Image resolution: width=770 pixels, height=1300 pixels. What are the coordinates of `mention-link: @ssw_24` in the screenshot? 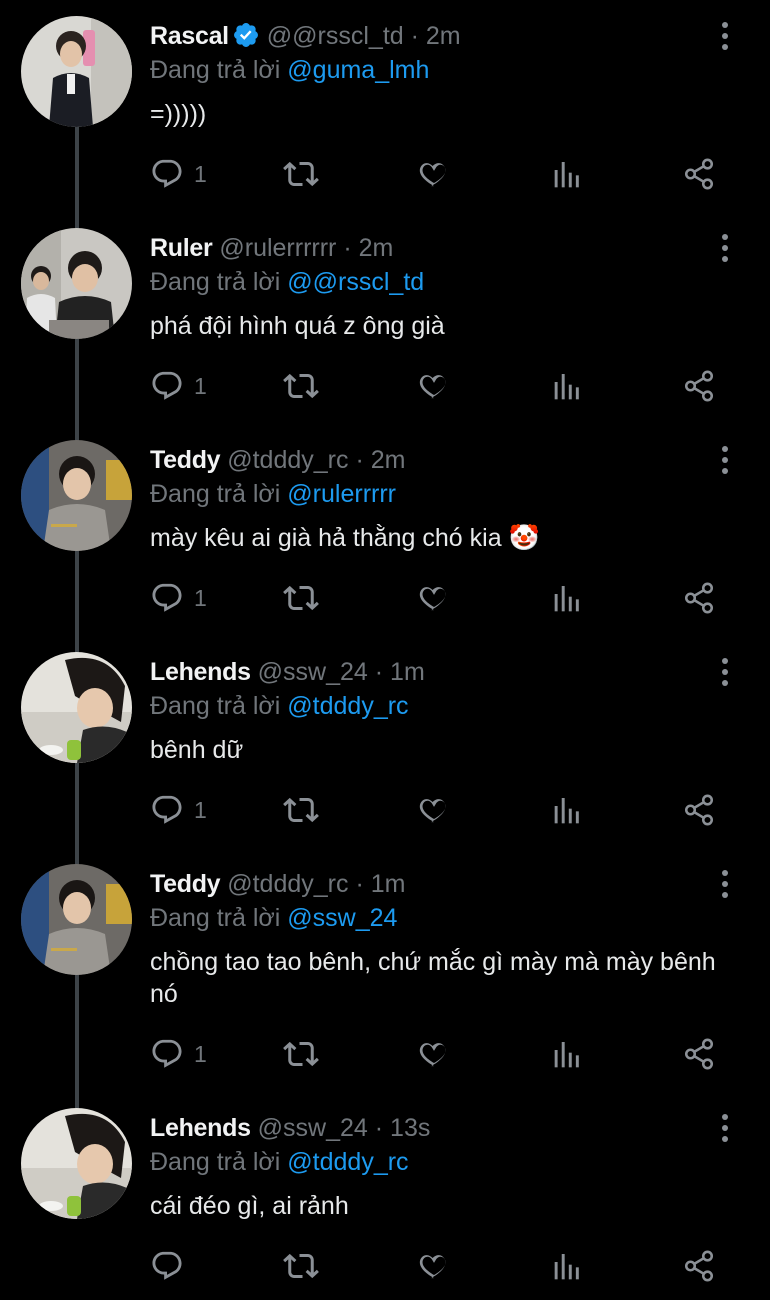 It's located at (342, 918).